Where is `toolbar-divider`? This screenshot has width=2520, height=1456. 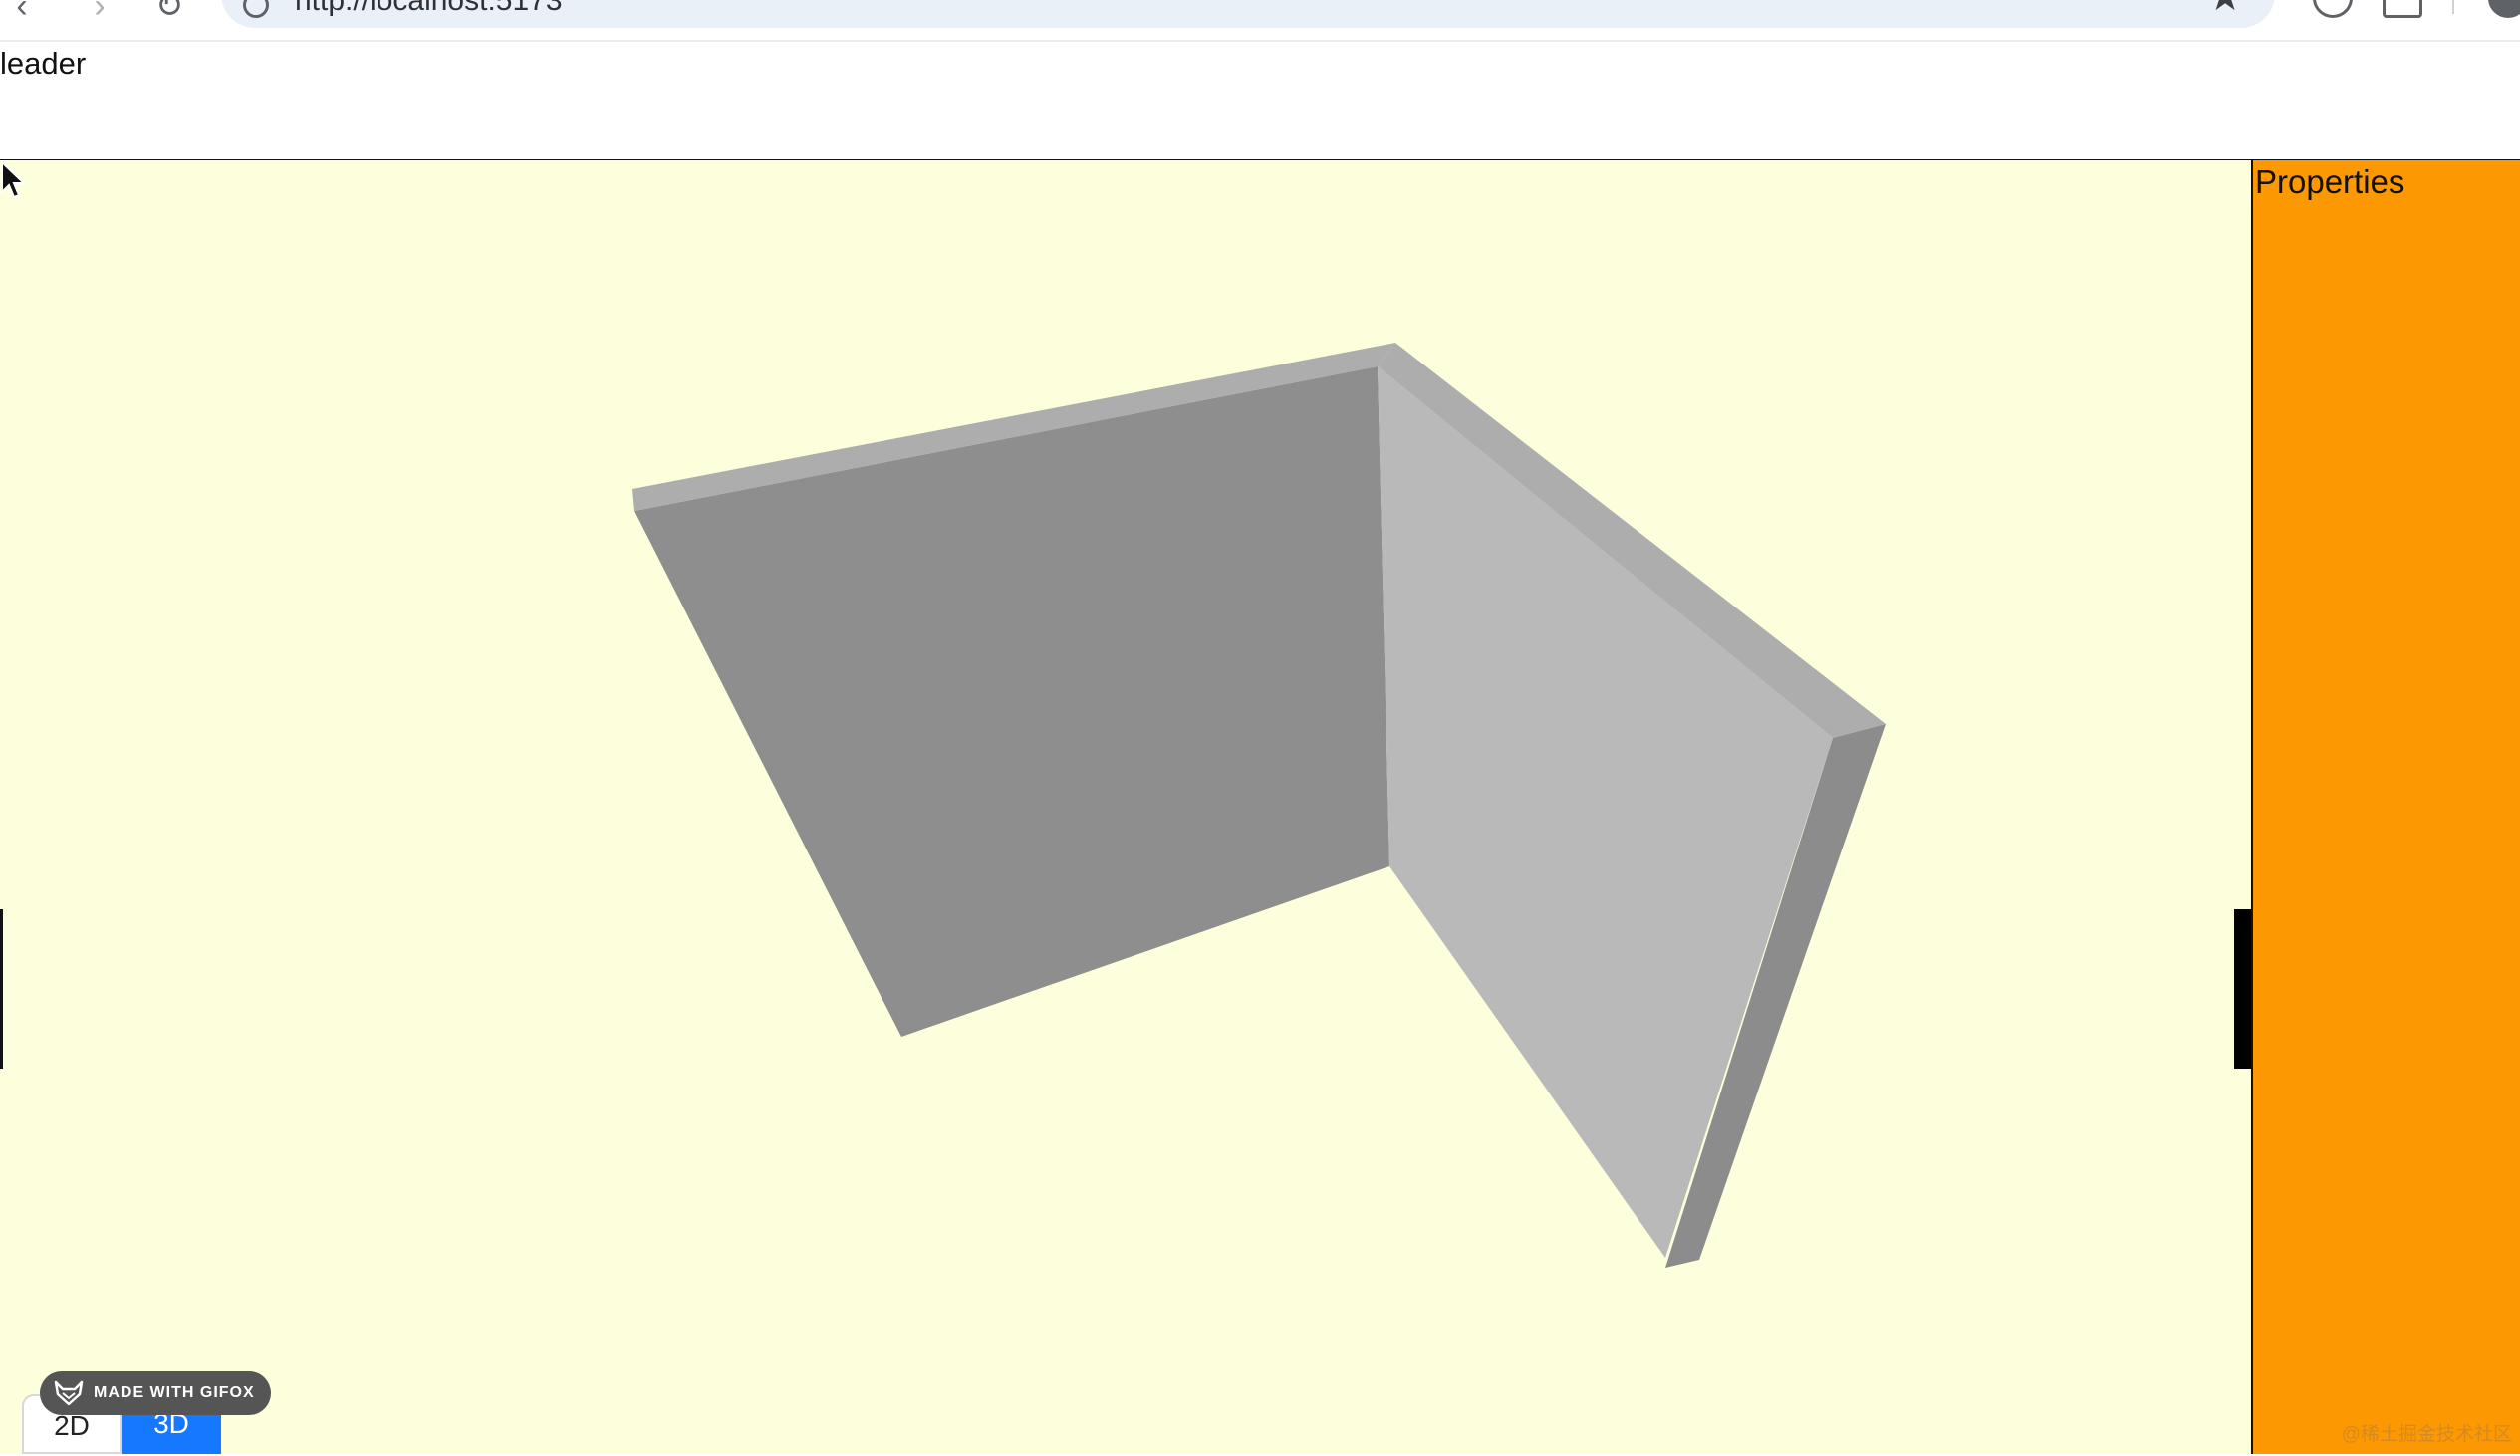 toolbar-divider is located at coordinates (2453, 7).